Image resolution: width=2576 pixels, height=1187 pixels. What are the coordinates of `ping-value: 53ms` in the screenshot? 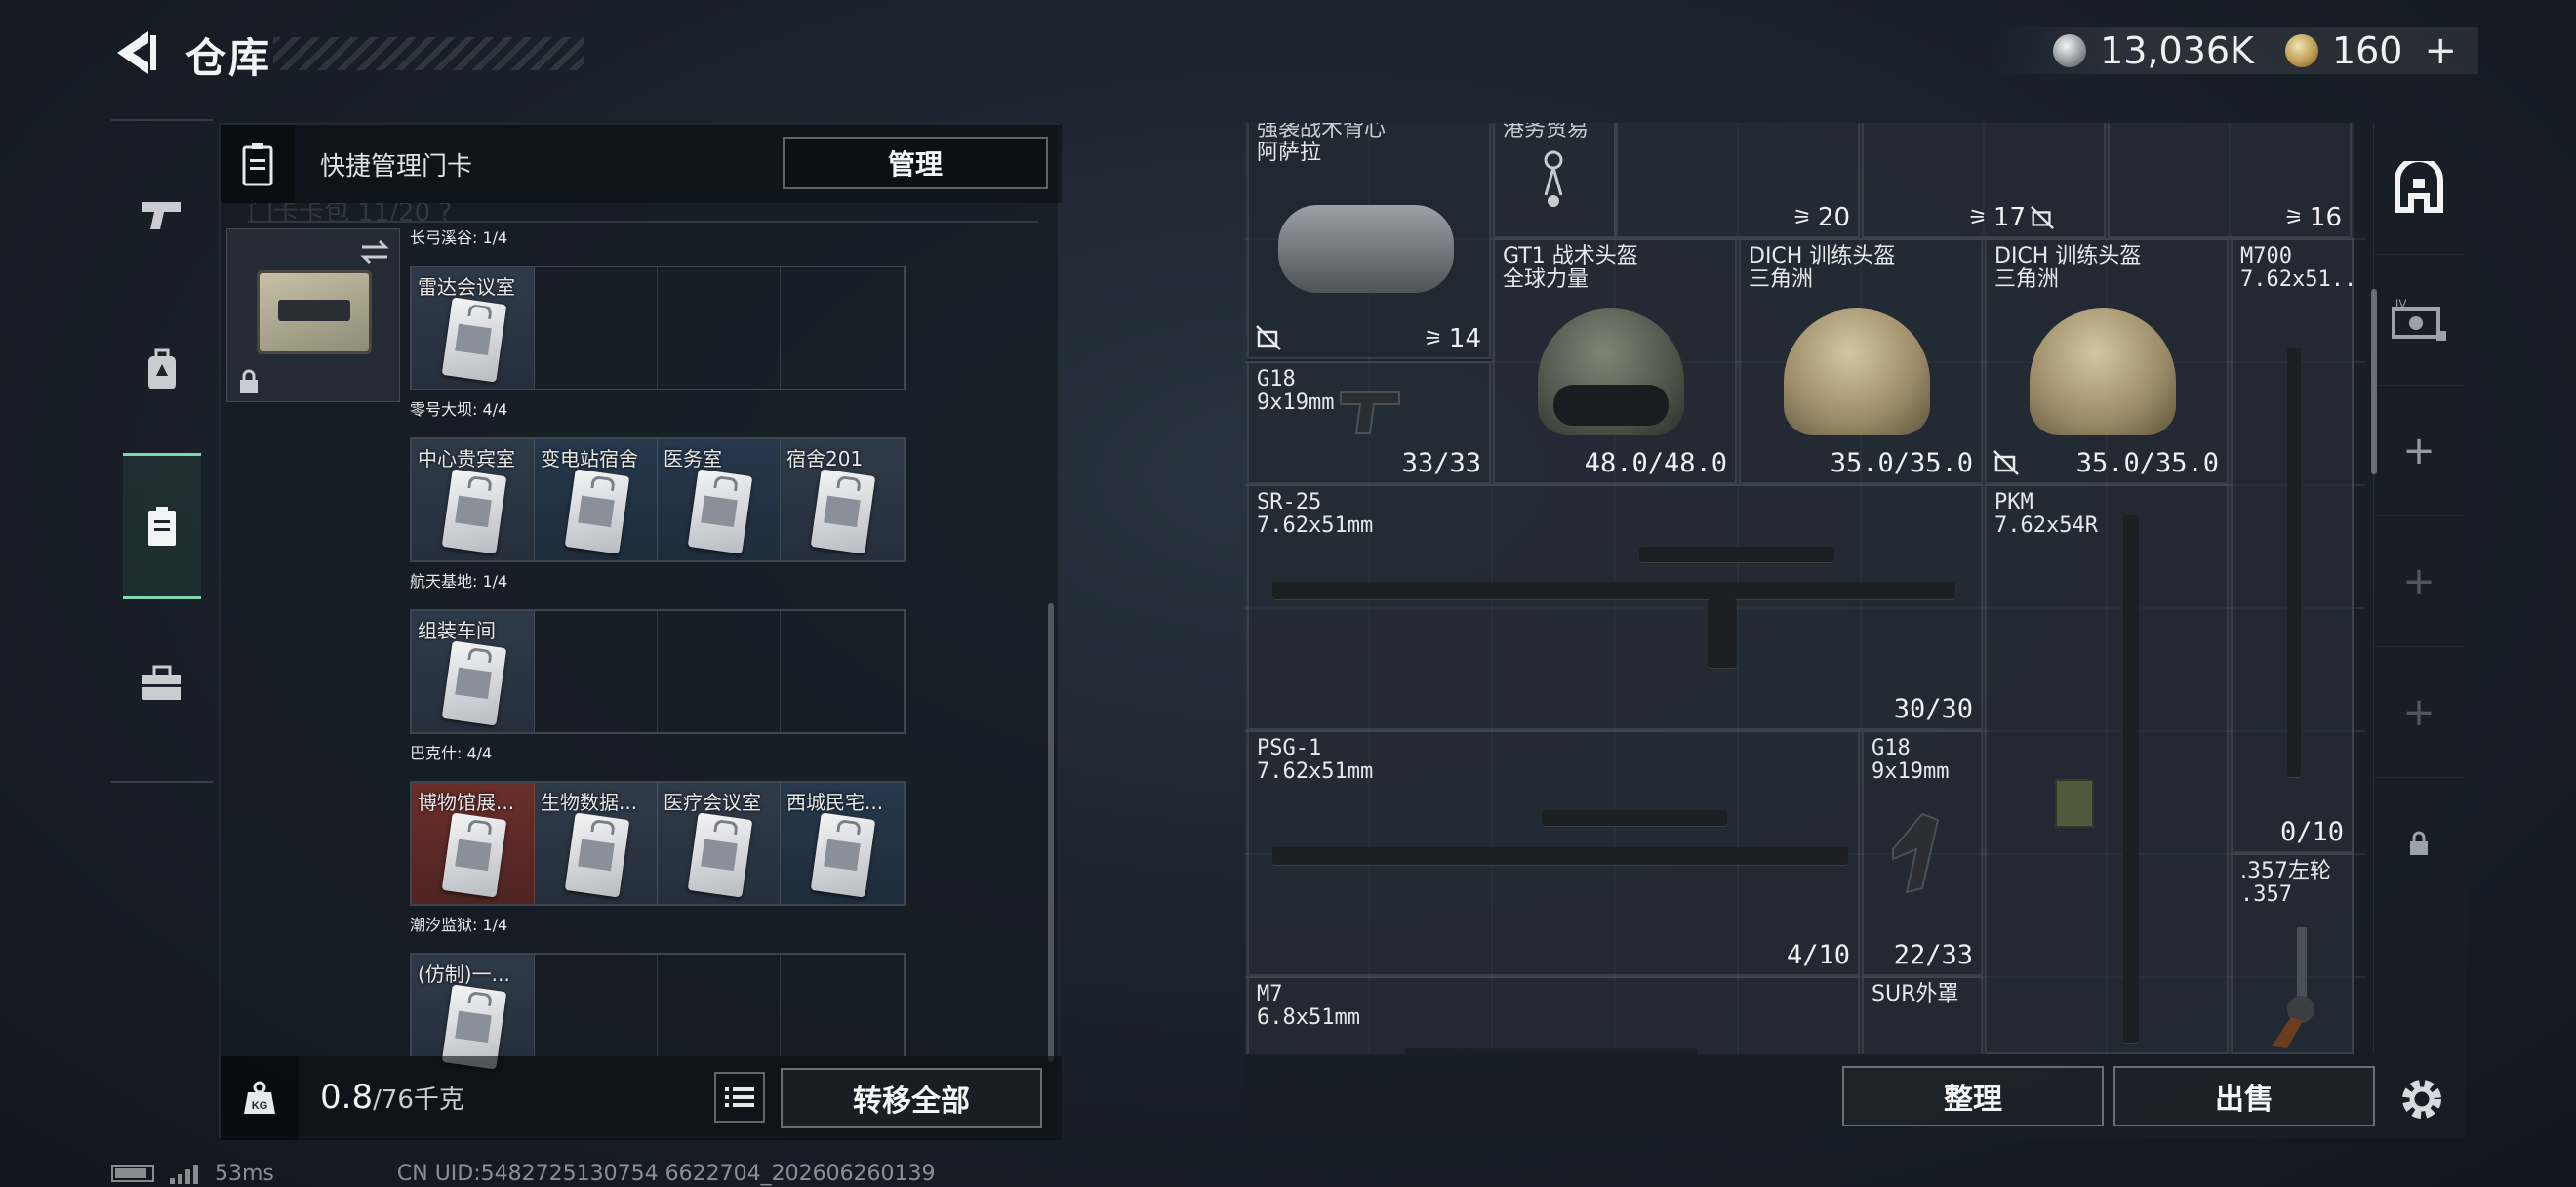 It's located at (244, 1173).